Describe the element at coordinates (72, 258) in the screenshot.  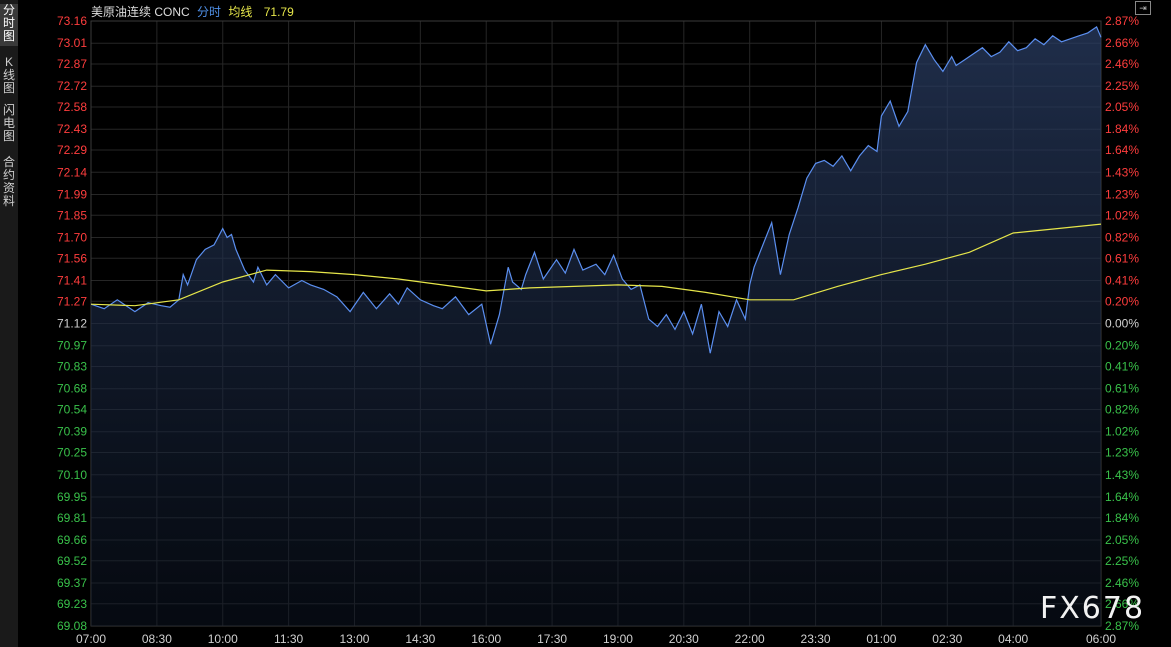
I see `y-axis-tick-label: 71.56` at that location.